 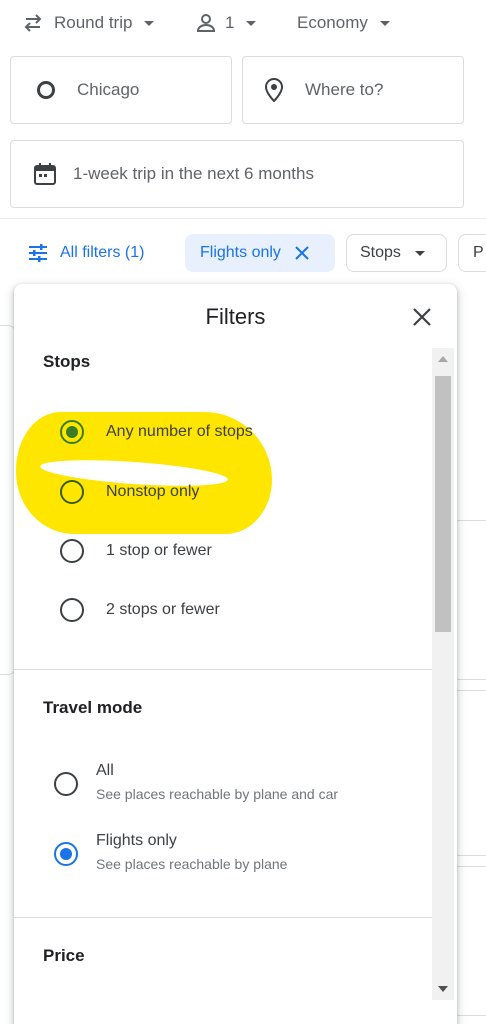 I want to click on travel-mode-option-label: All, so click(x=105, y=770).